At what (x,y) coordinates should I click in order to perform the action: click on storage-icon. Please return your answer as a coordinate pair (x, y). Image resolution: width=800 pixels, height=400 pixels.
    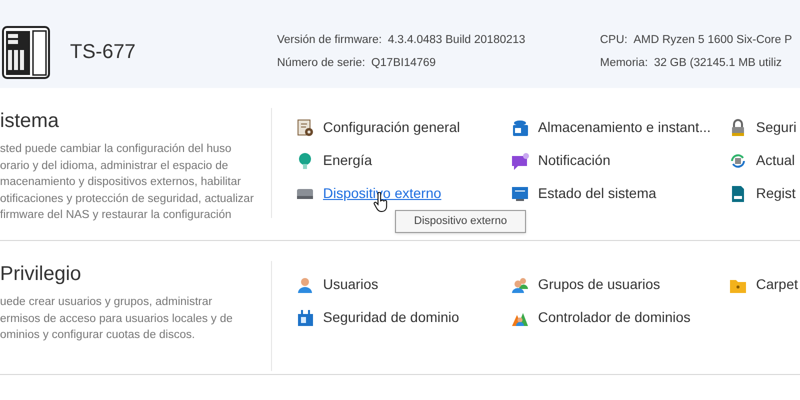
    Looking at the image, I should click on (520, 127).